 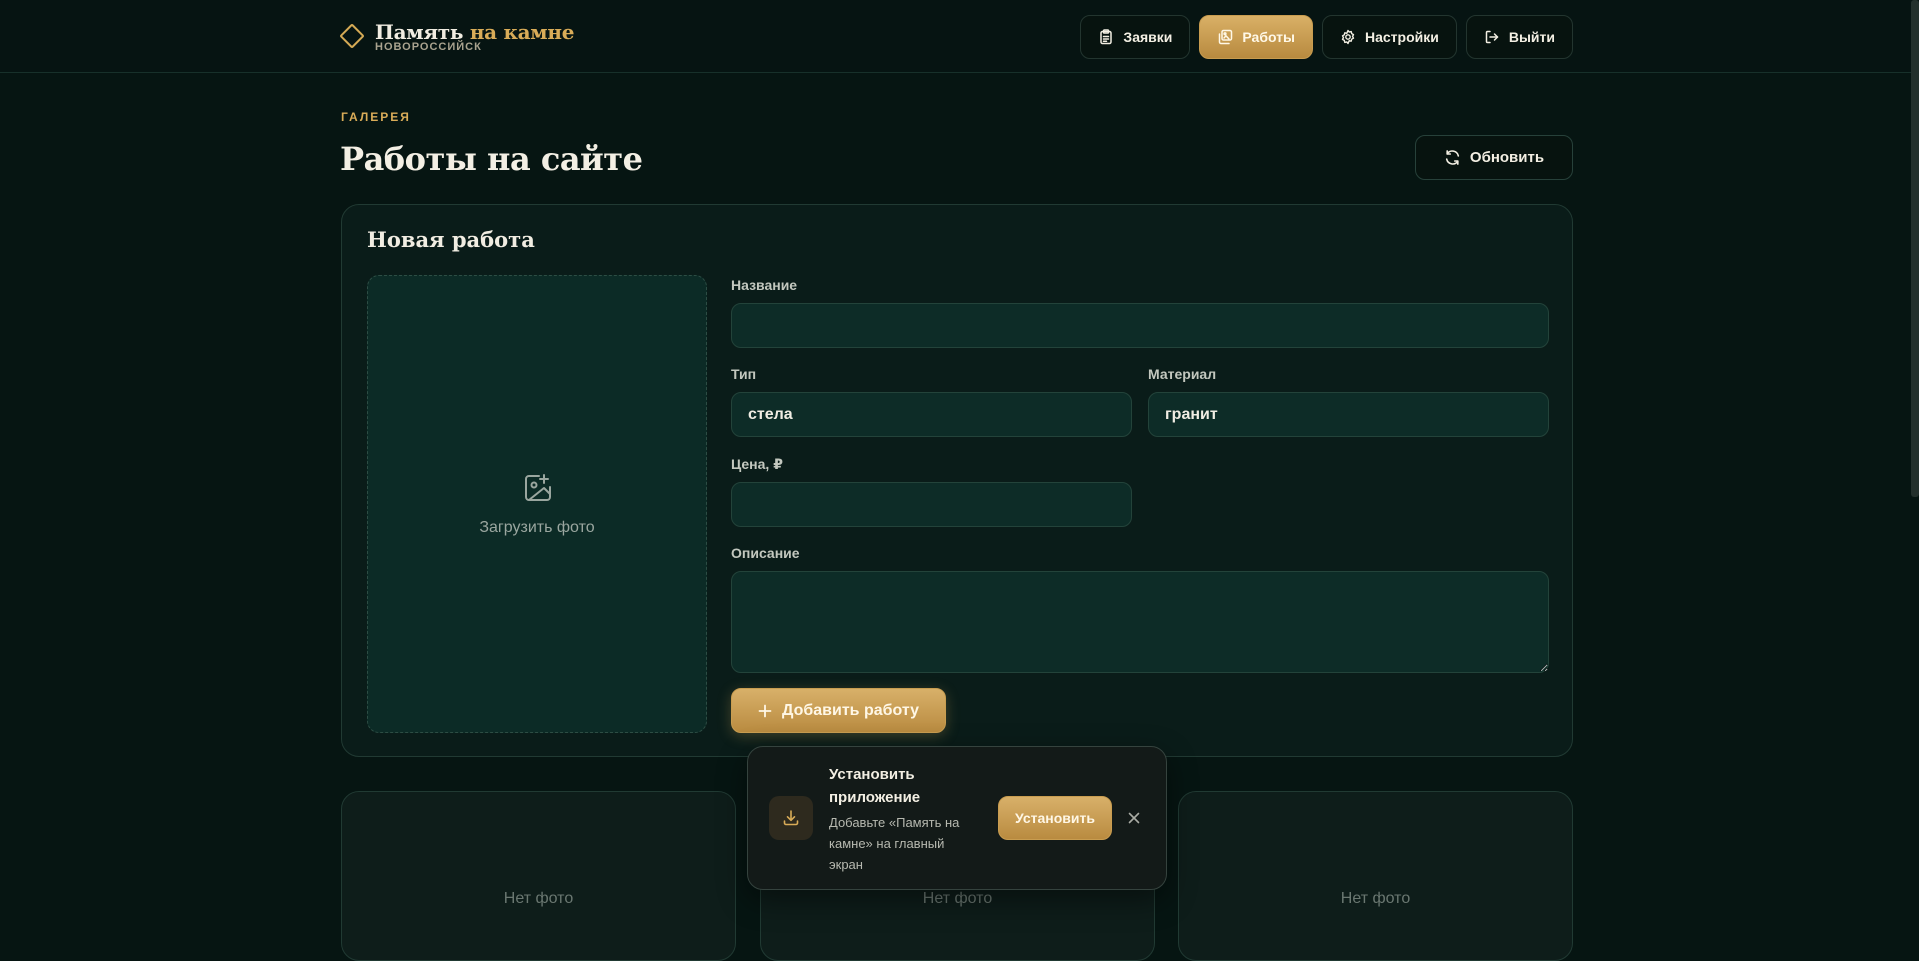 What do you see at coordinates (1140, 325) in the screenshot?
I see `name-input` at bounding box center [1140, 325].